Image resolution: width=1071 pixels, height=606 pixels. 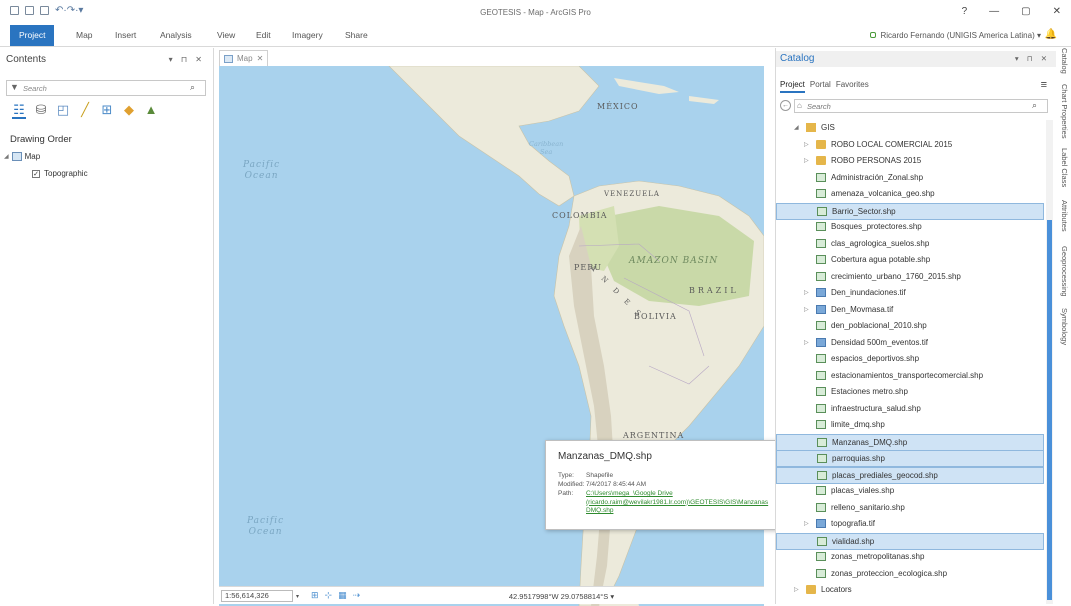 What do you see at coordinates (19, 111) in the screenshot?
I see `list-by-drawing-order-icon: ☷` at bounding box center [19, 111].